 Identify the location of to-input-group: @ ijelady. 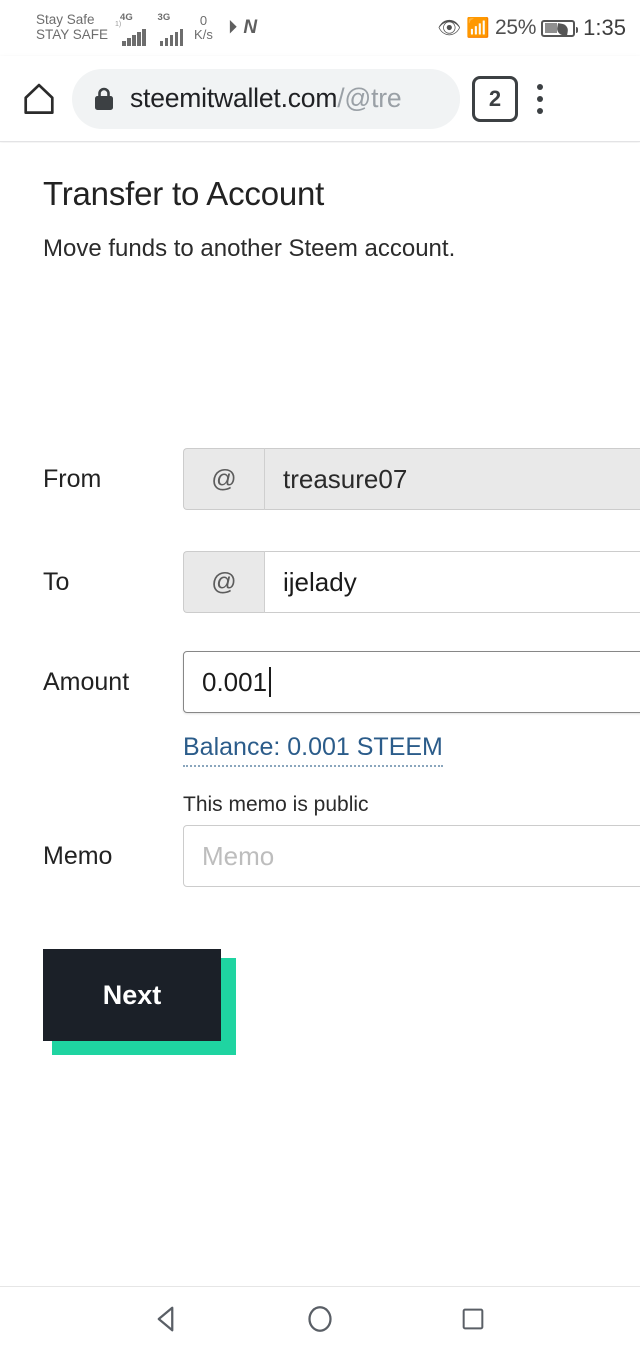
(411, 582).